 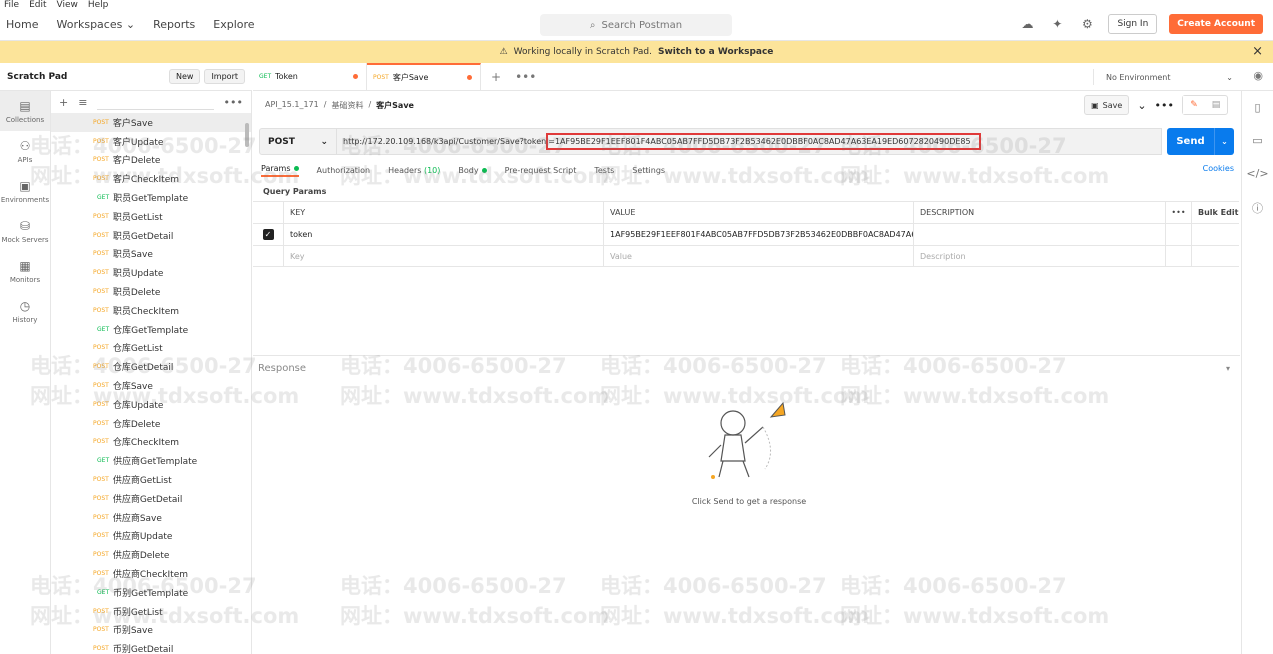 What do you see at coordinates (233, 24) in the screenshot?
I see `nav-explore: Explore` at bounding box center [233, 24].